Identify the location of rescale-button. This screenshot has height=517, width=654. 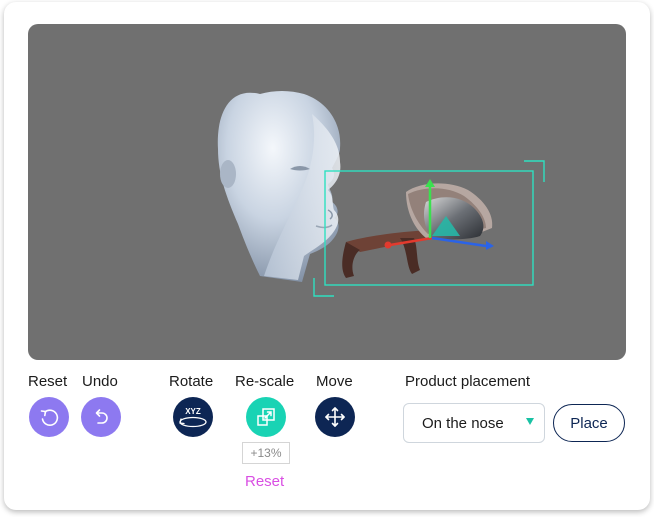
(266, 417).